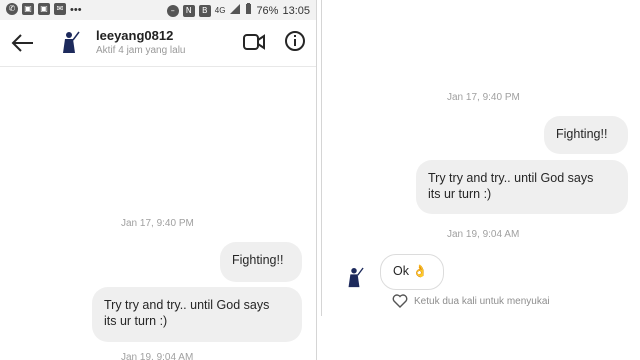  I want to click on status-bar-notifications: ✆ ▣ ▣ ✉ •••, so click(44, 10).